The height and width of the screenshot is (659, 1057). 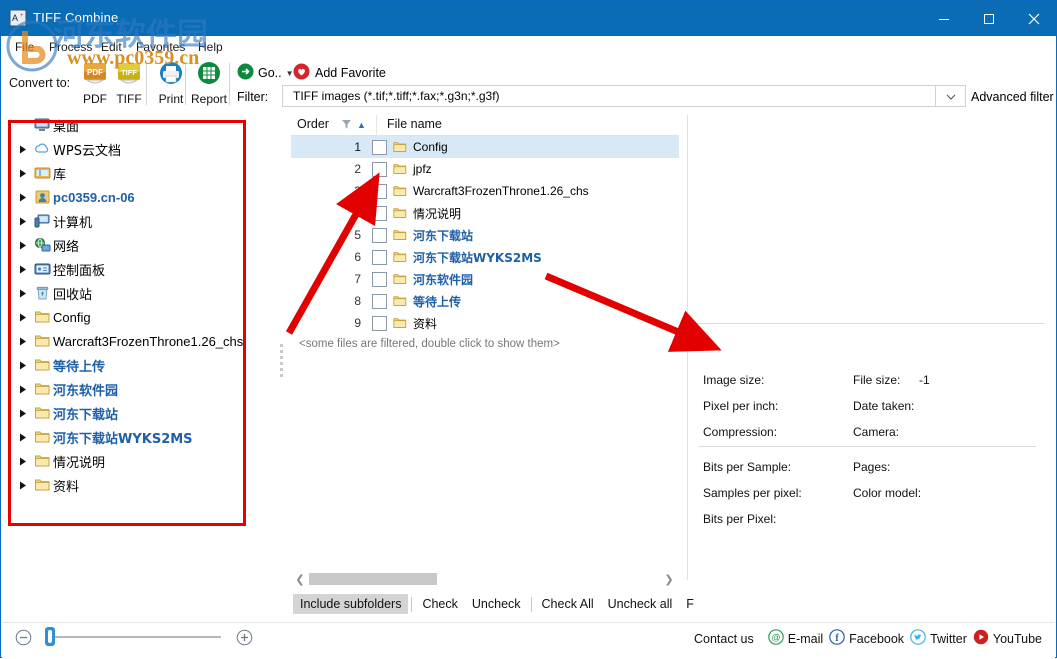 What do you see at coordinates (485, 257) in the screenshot?
I see `table-row: 6 河东下载站WYKS2MS` at bounding box center [485, 257].